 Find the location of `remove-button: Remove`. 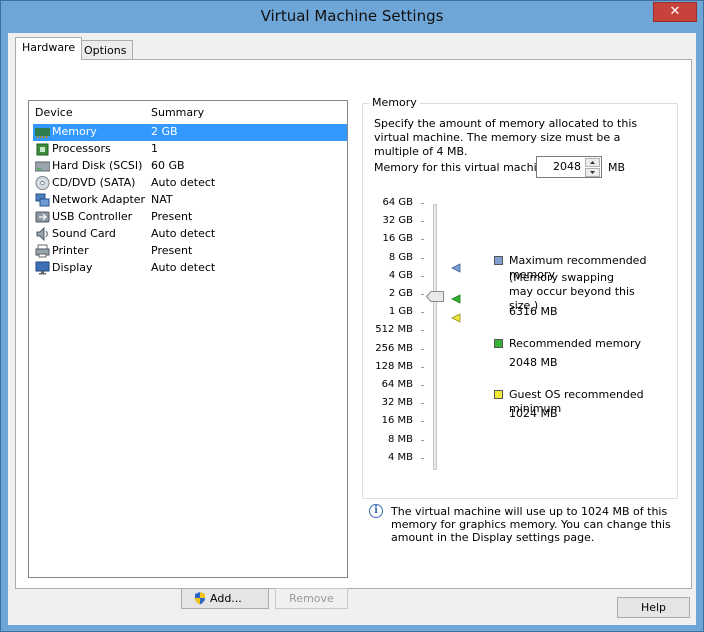

remove-button: Remove is located at coordinates (311, 598).